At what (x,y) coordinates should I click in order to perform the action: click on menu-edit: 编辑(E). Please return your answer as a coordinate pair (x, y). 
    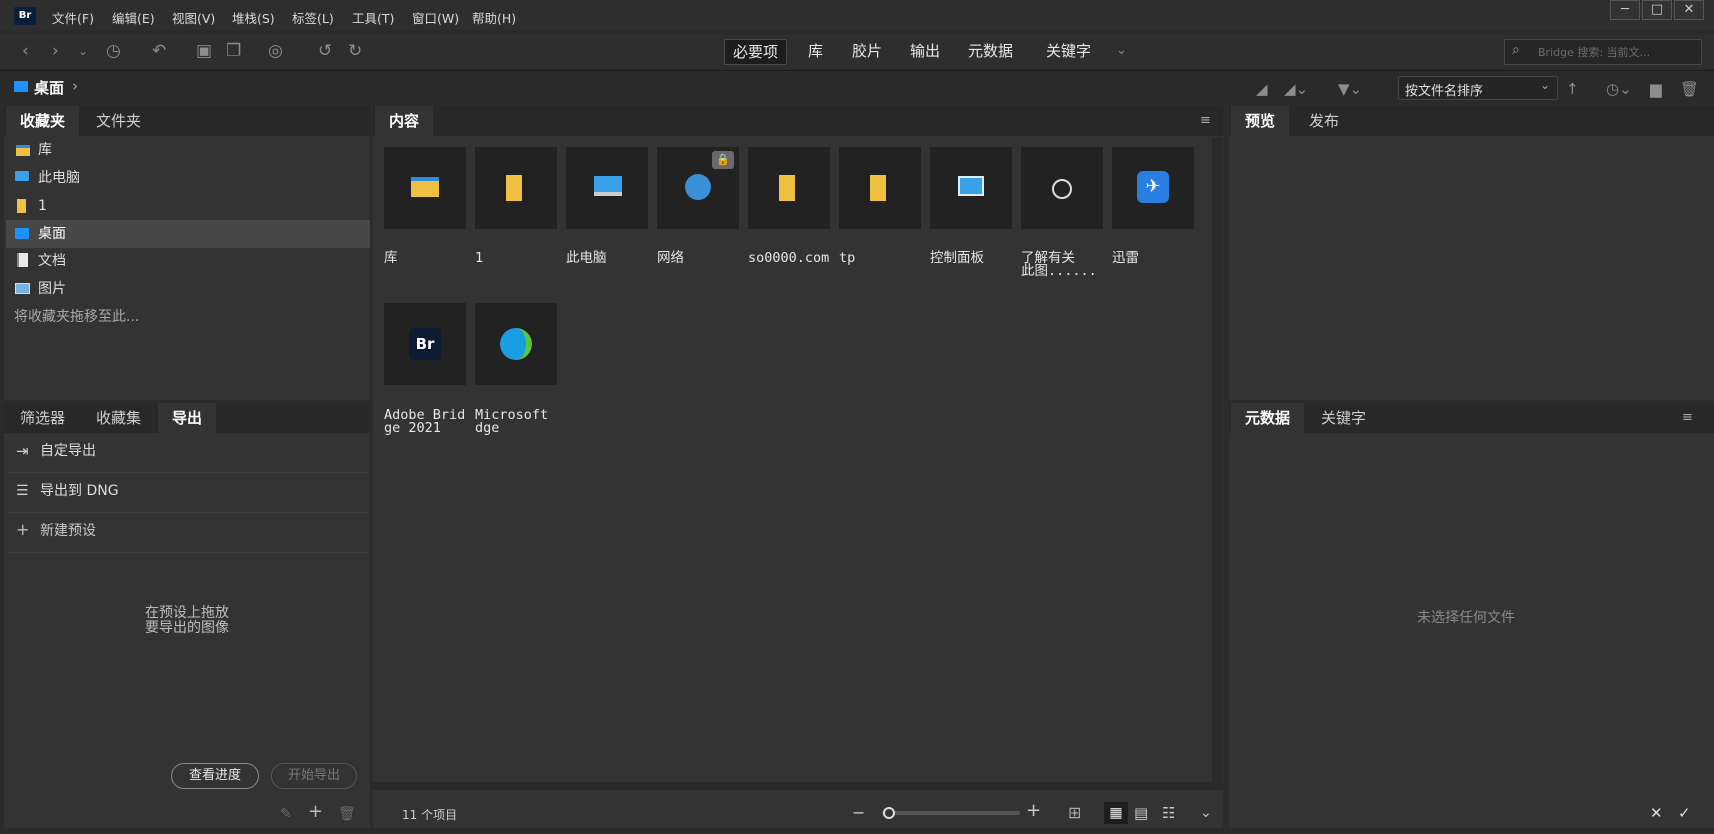
    Looking at the image, I should click on (133, 17).